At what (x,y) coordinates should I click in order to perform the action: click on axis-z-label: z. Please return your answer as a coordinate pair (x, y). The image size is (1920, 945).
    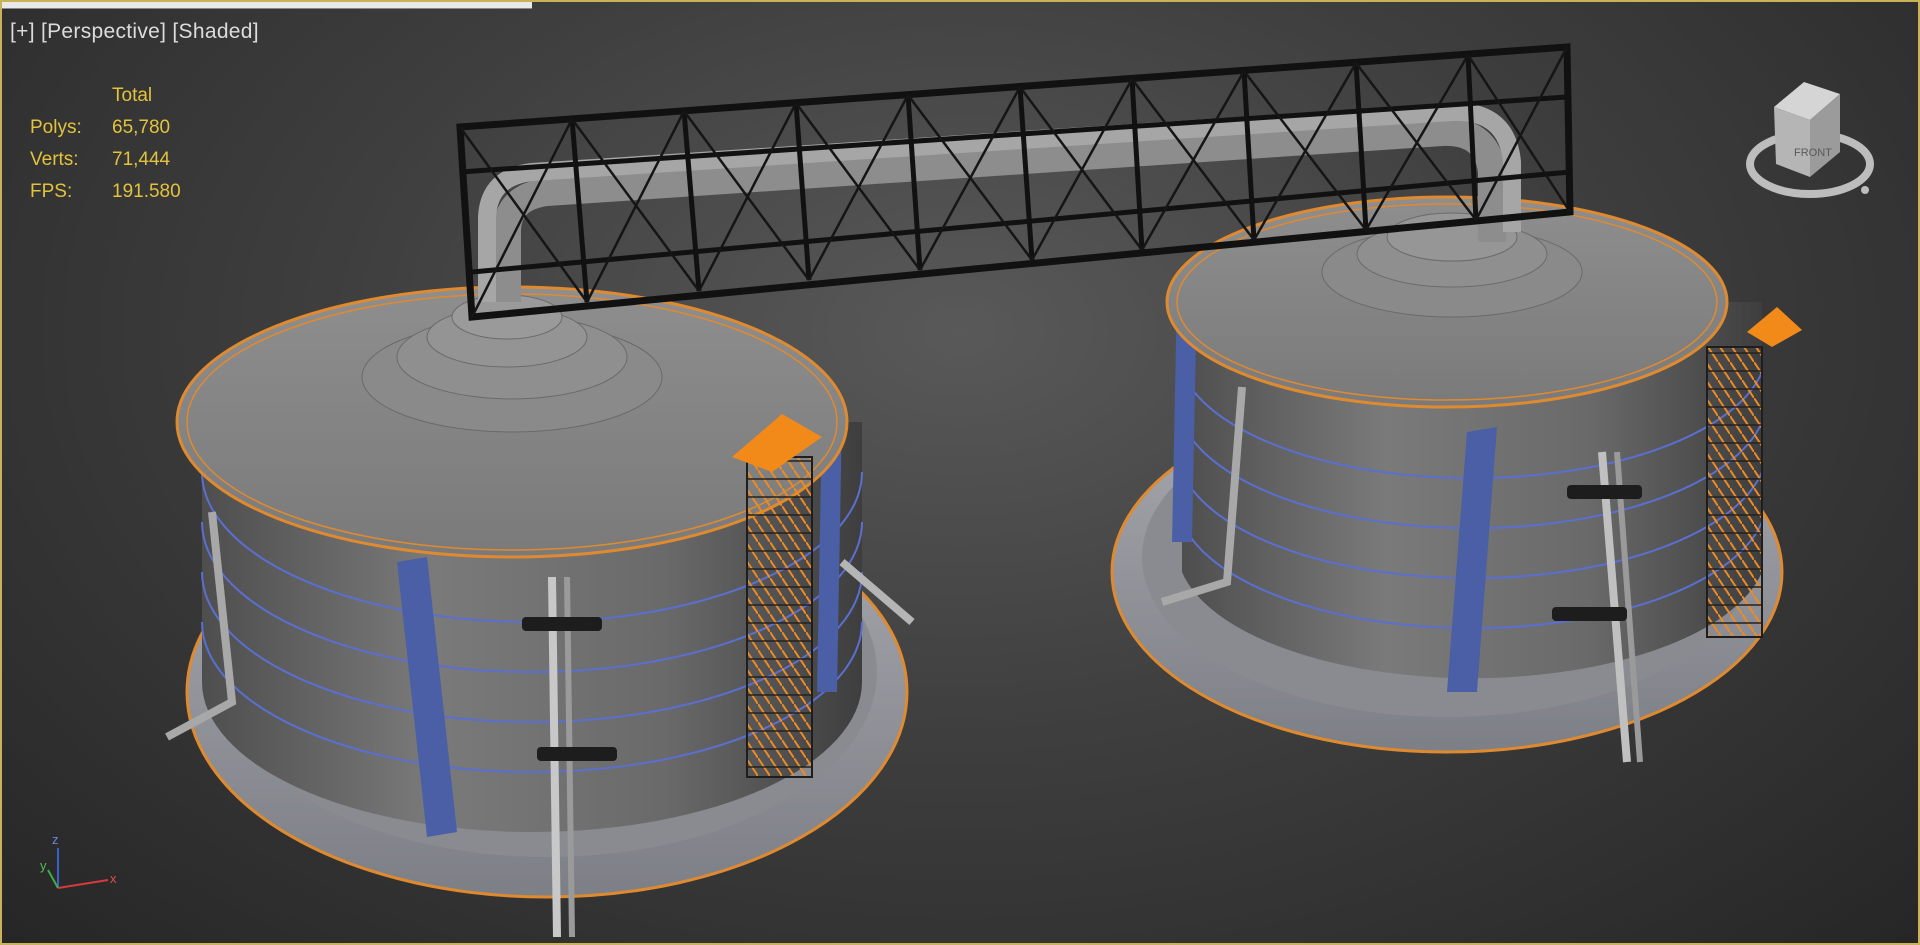
    Looking at the image, I should click on (55, 839).